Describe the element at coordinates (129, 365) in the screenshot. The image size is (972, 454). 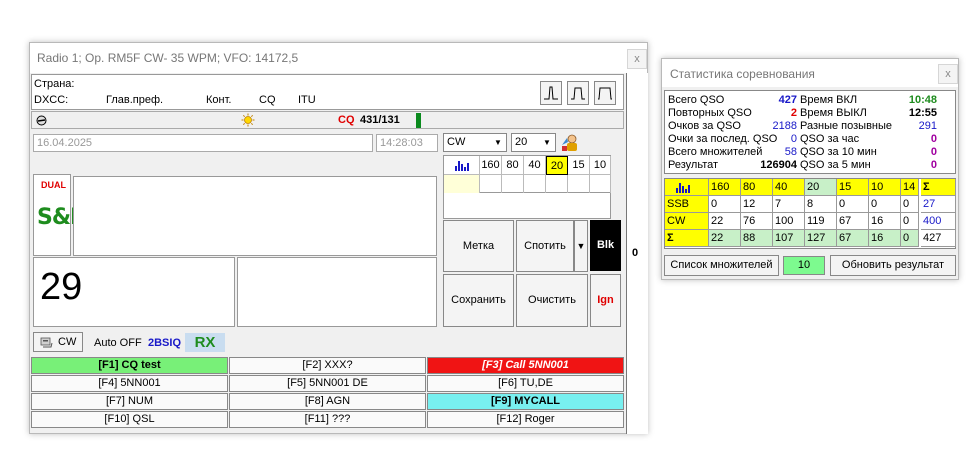
I see `fkey-f1: [F1] CQ test` at that location.